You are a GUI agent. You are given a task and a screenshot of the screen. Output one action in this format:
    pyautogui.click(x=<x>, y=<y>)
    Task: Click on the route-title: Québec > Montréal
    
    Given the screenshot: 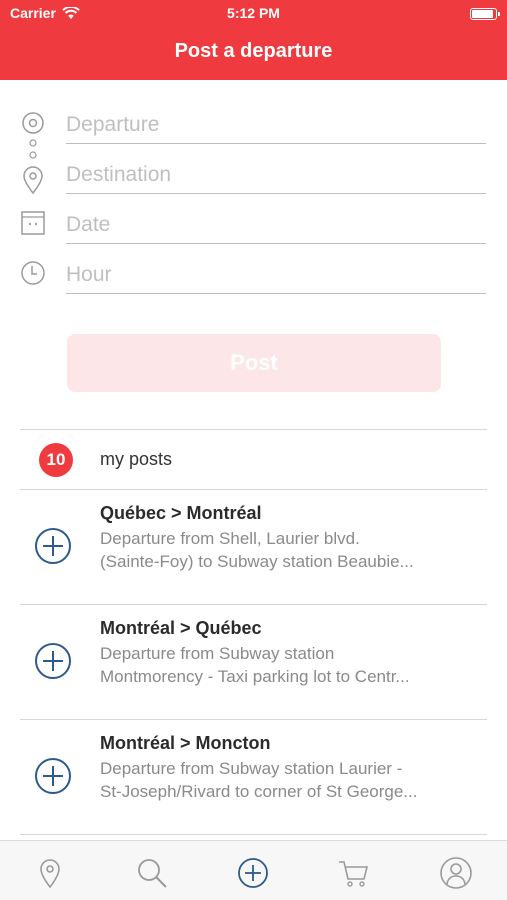 What is the action you would take?
    pyautogui.click(x=181, y=513)
    